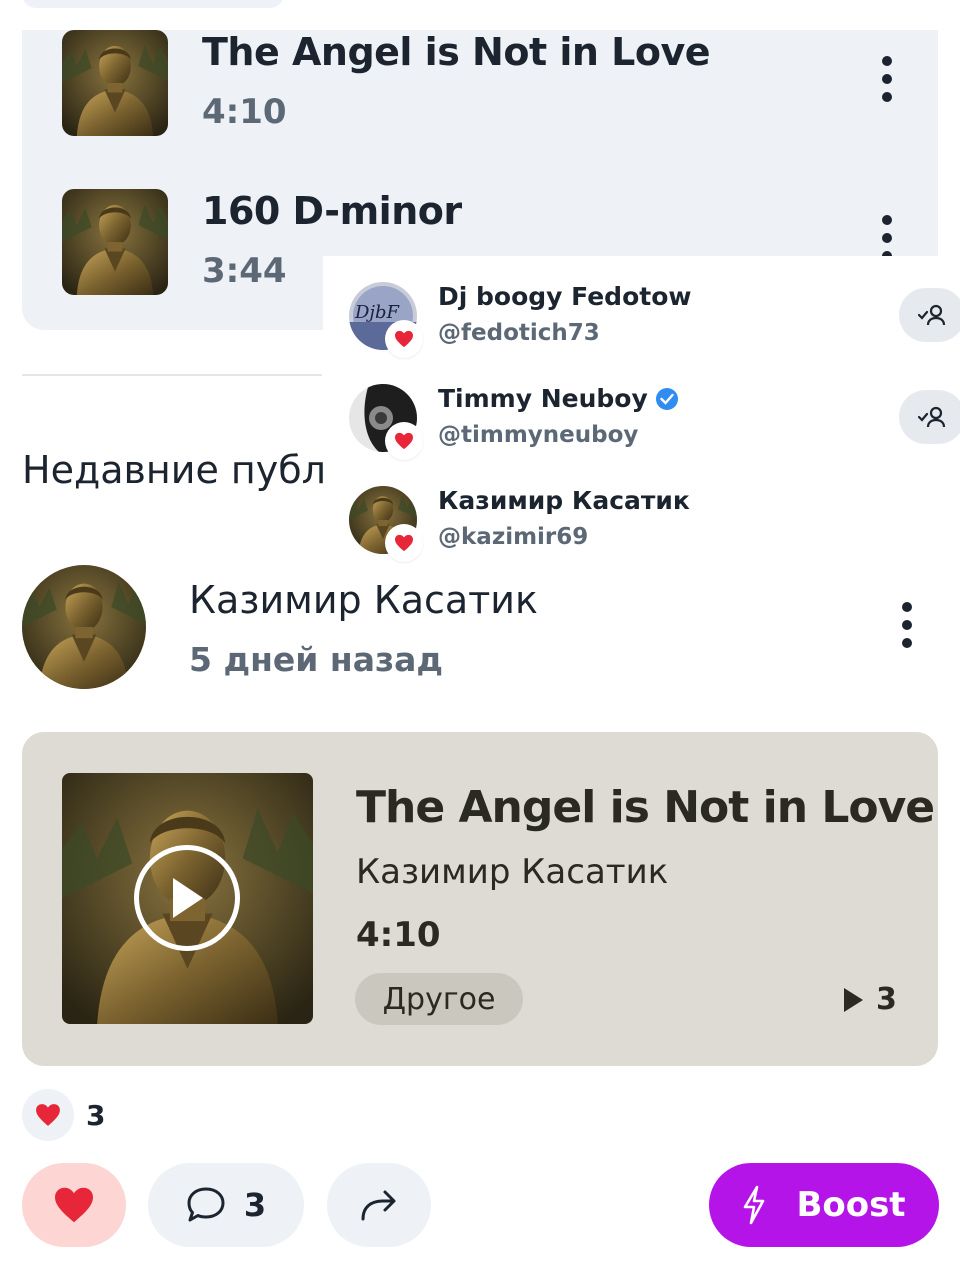  Describe the element at coordinates (377, 312) in the screenshot. I see `avatar-text: DjbF` at that location.